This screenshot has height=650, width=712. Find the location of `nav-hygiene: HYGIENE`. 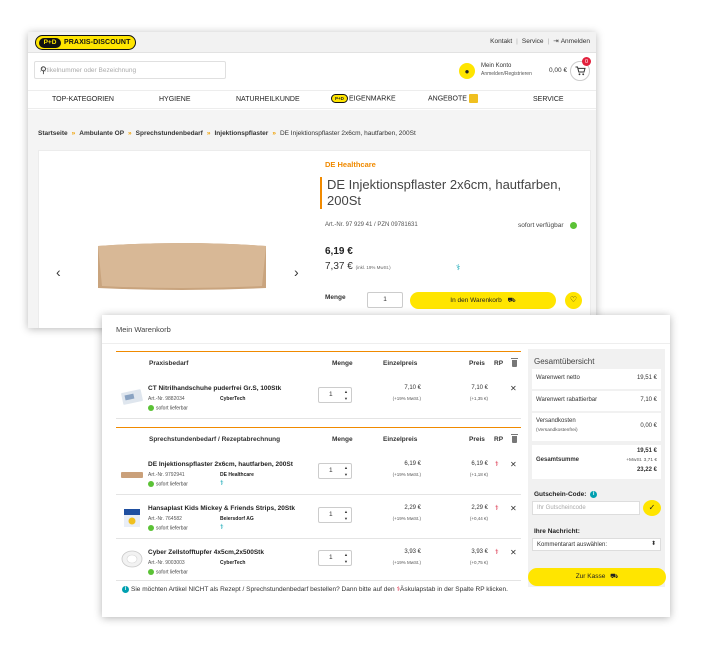

nav-hygiene: HYGIENE is located at coordinates (175, 99).